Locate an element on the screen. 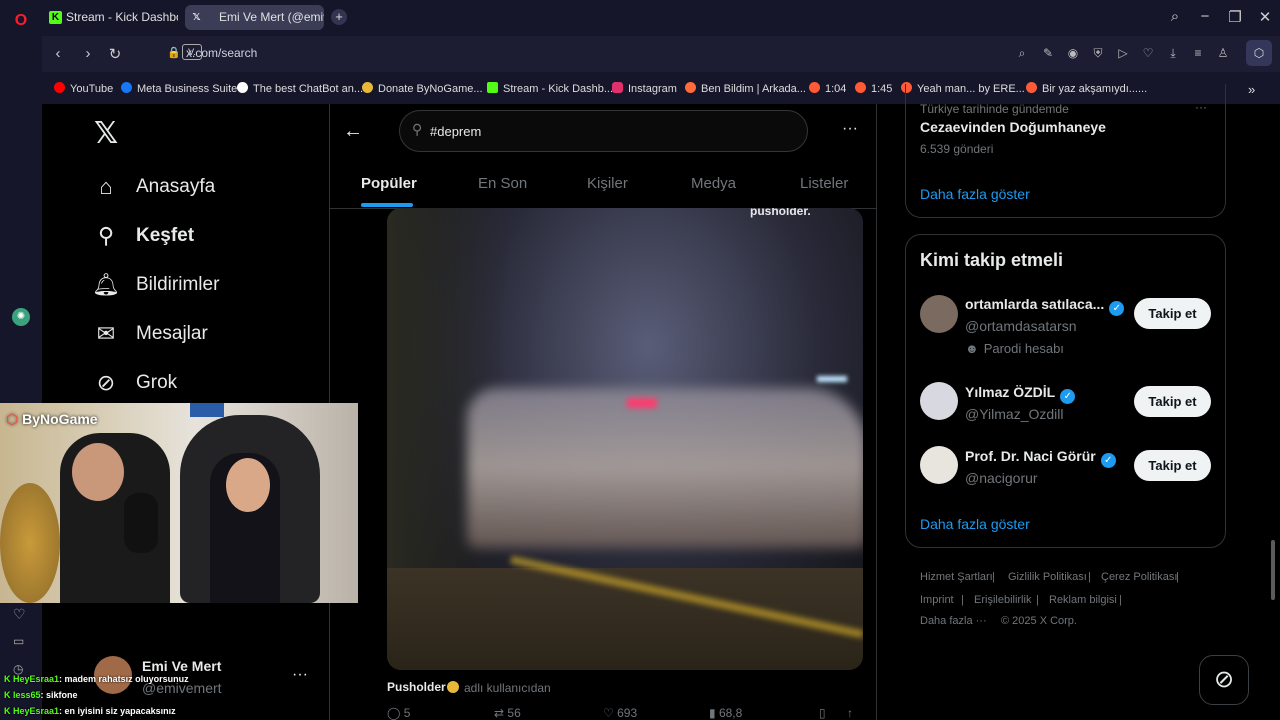 The width and height of the screenshot is (1280, 720). edit-icon: ✎ is located at coordinates (1048, 53).